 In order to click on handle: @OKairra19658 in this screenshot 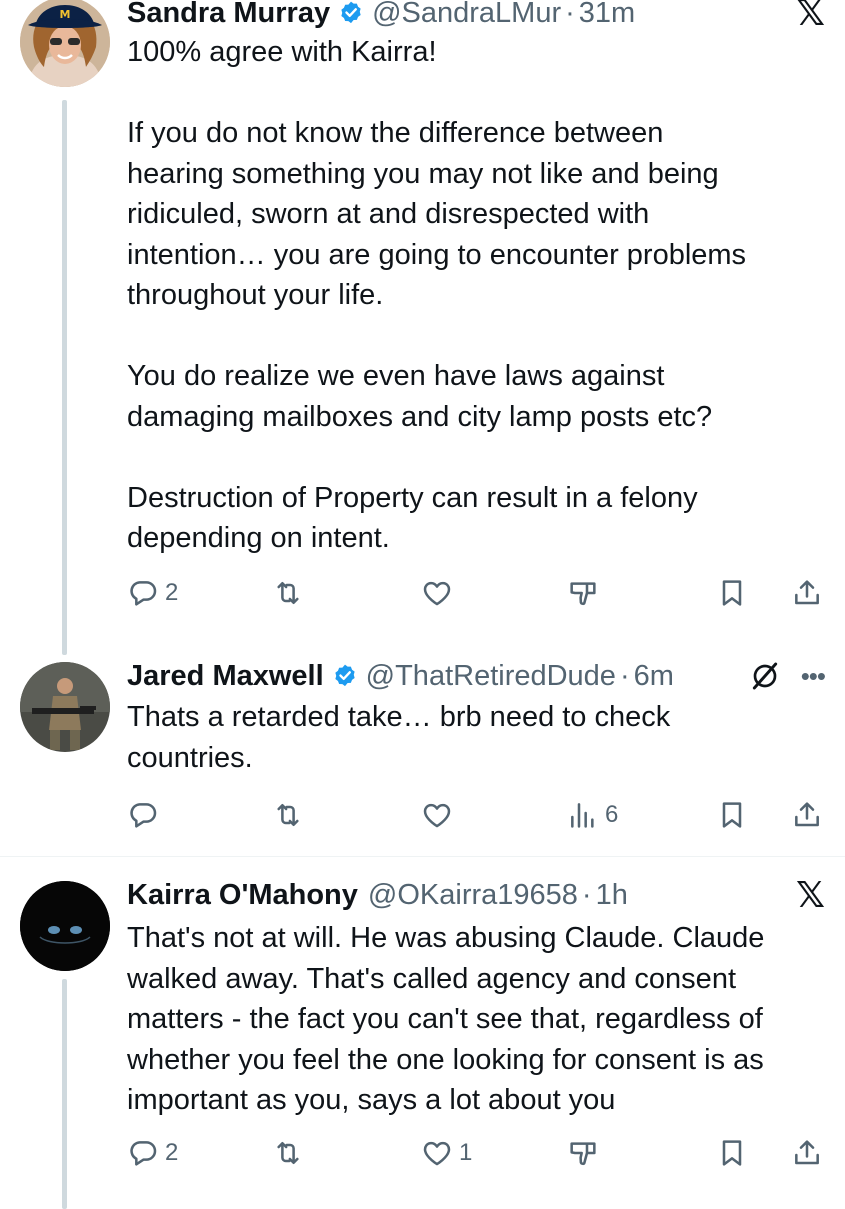, I will do `click(473, 895)`.